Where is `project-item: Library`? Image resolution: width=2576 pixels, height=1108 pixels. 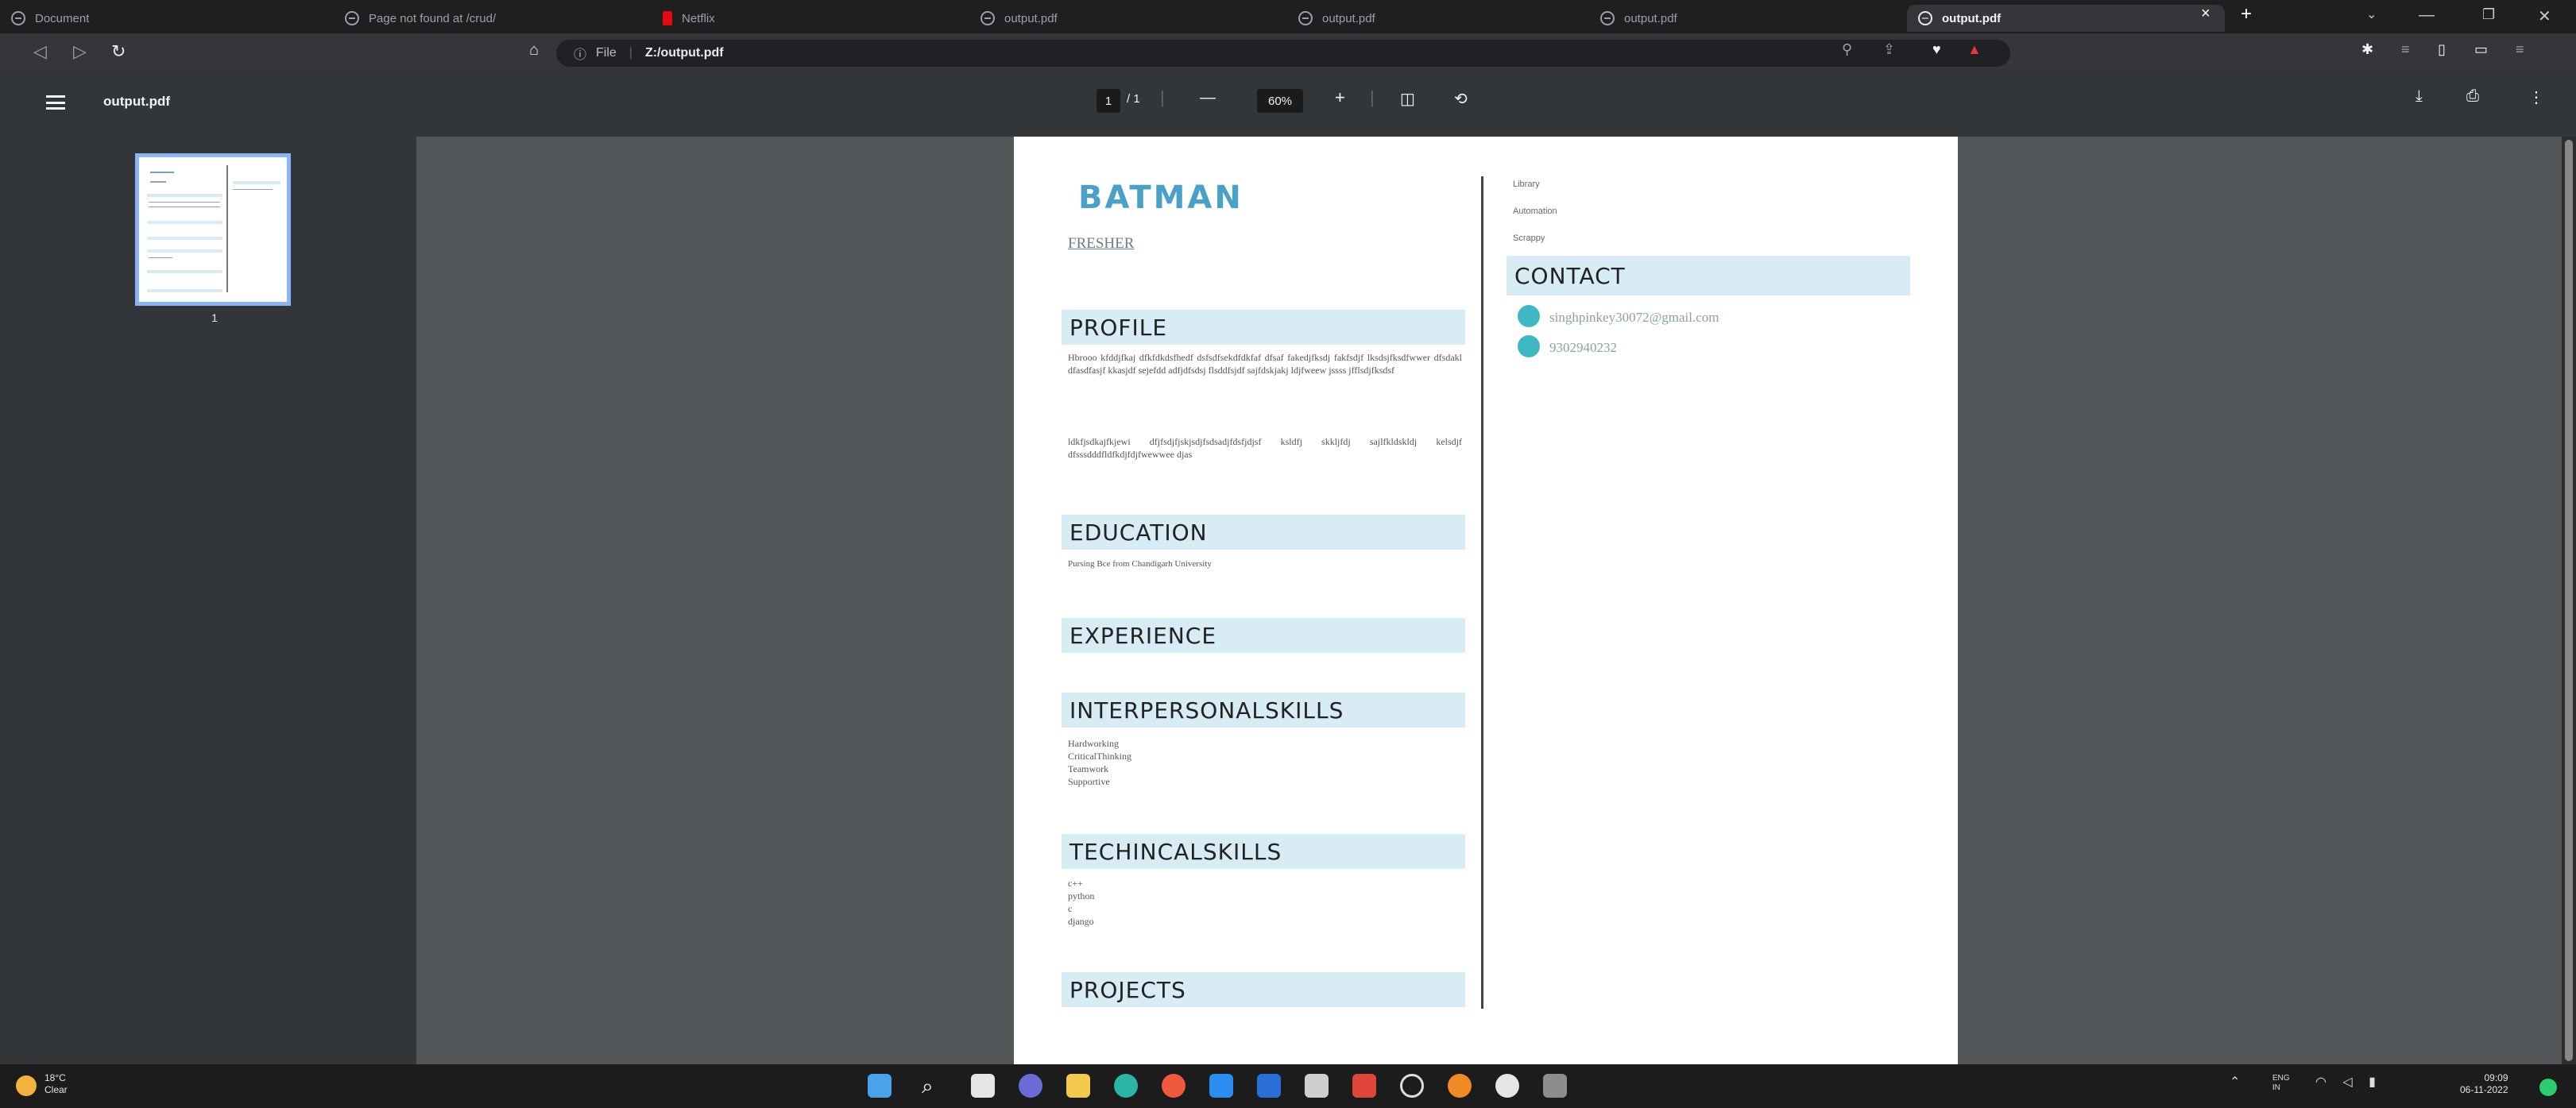 project-item: Library is located at coordinates (1526, 184).